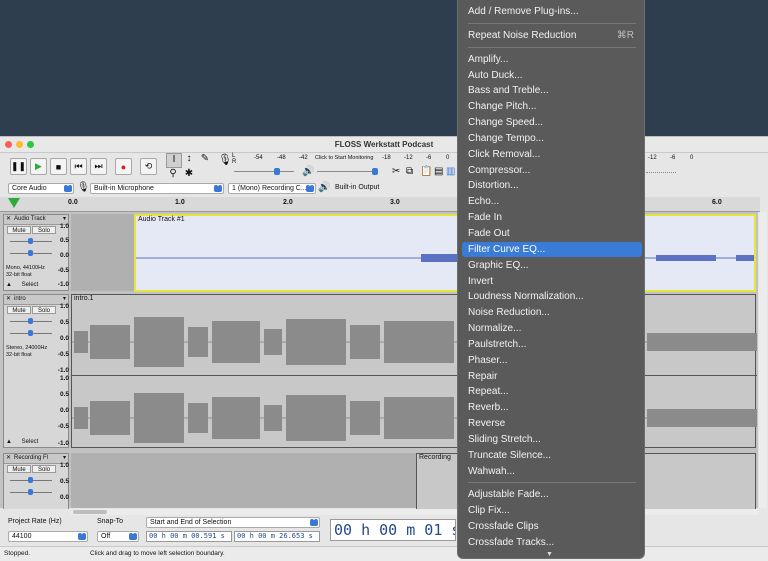  Describe the element at coordinates (233, 522) in the screenshot. I see `selection-mode-select: Start and End of Selection ⌃` at that location.